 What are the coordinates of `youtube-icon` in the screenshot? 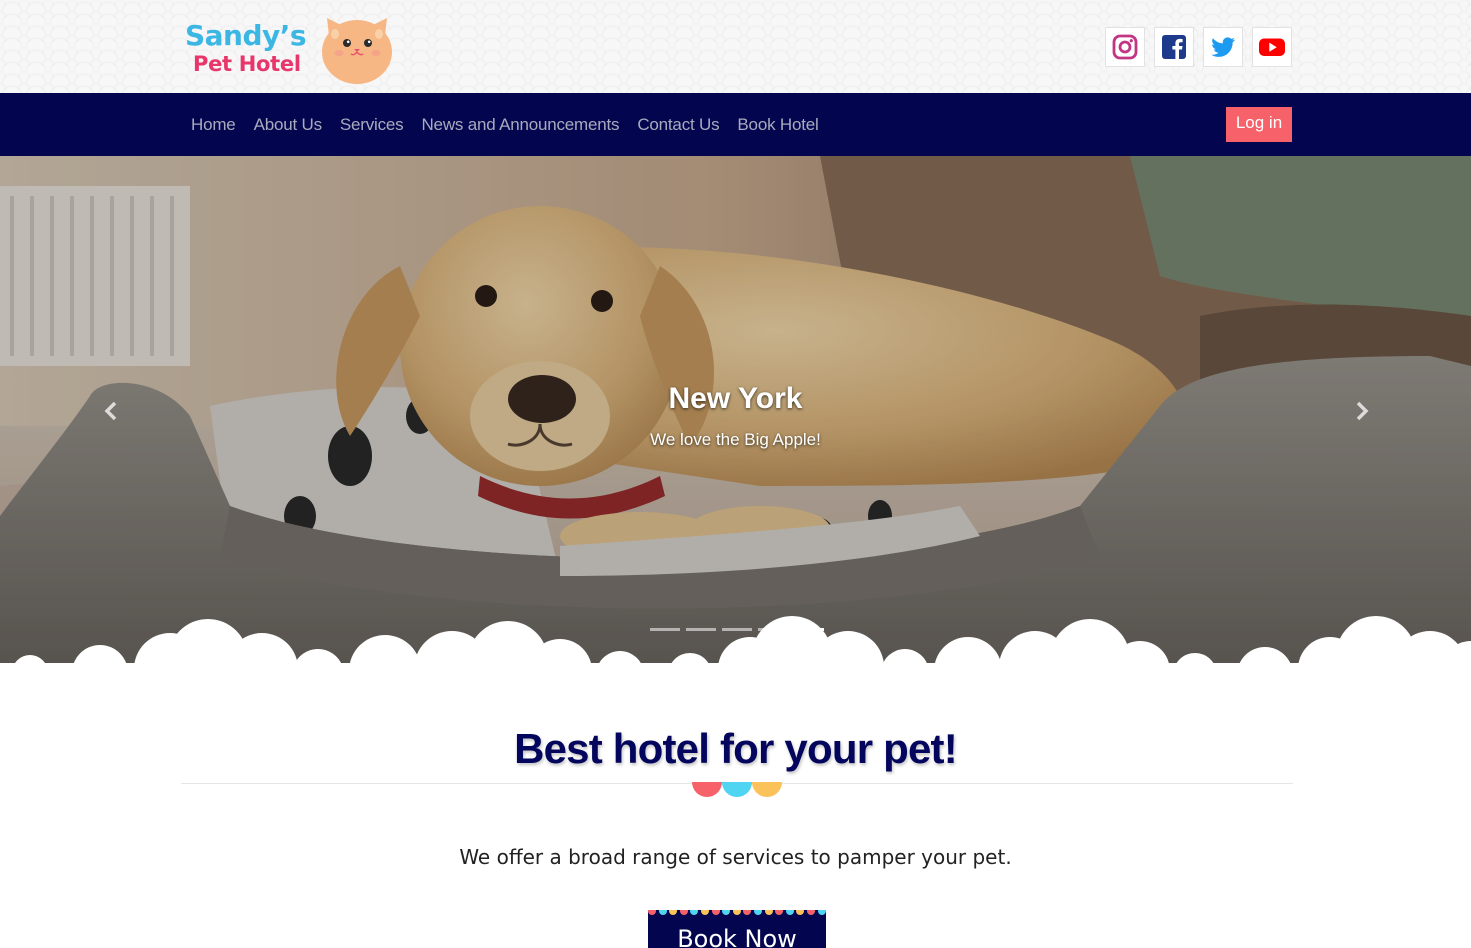 It's located at (1272, 47).